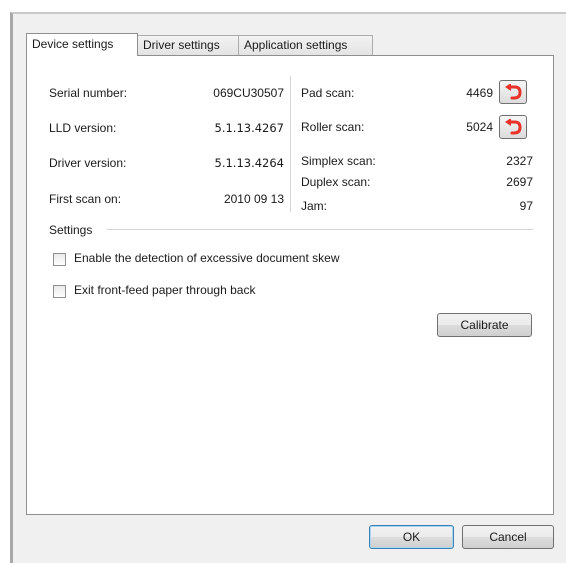 The image size is (566, 563). I want to click on exit-through-back-checkbox, so click(59, 291).